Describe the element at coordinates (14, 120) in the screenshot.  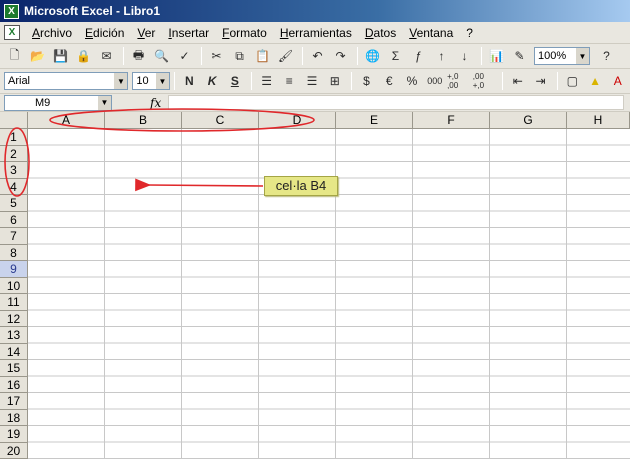
I see `select-all-corner` at that location.